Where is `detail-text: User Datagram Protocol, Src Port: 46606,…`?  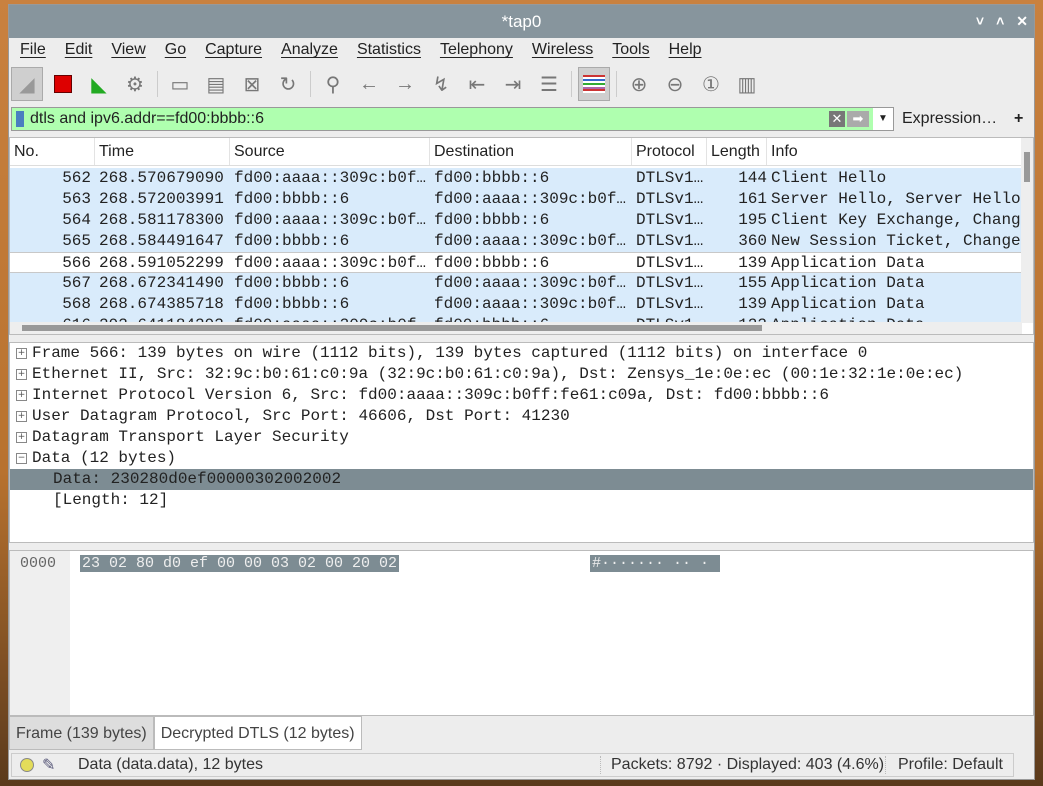
detail-text: User Datagram Protocol, Src Port: 46606,… is located at coordinates (301, 416).